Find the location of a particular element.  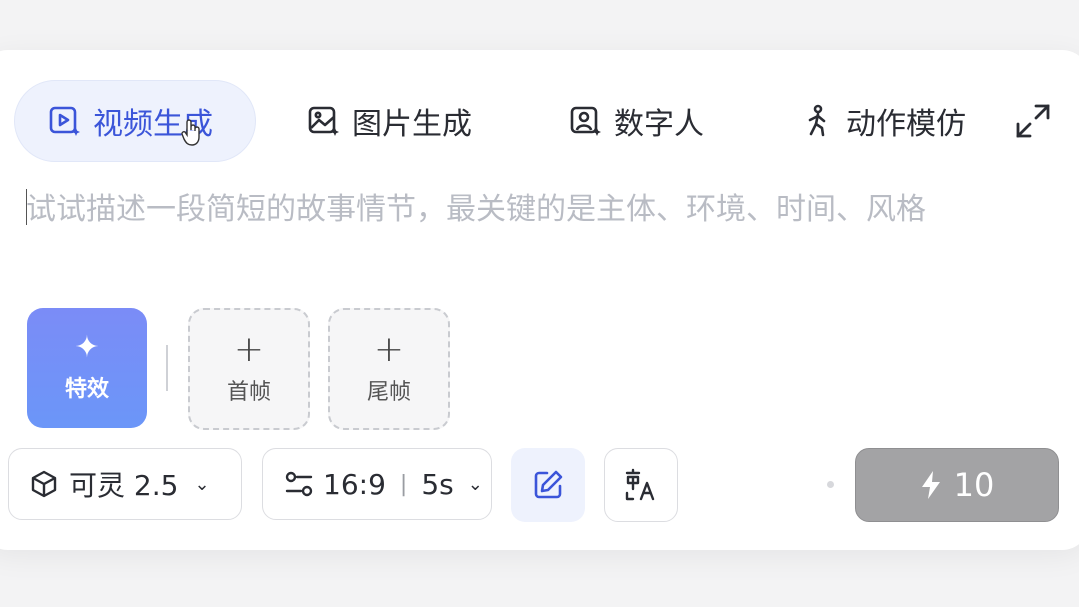

last-frame-upload: + 尾帧 is located at coordinates (389, 369).